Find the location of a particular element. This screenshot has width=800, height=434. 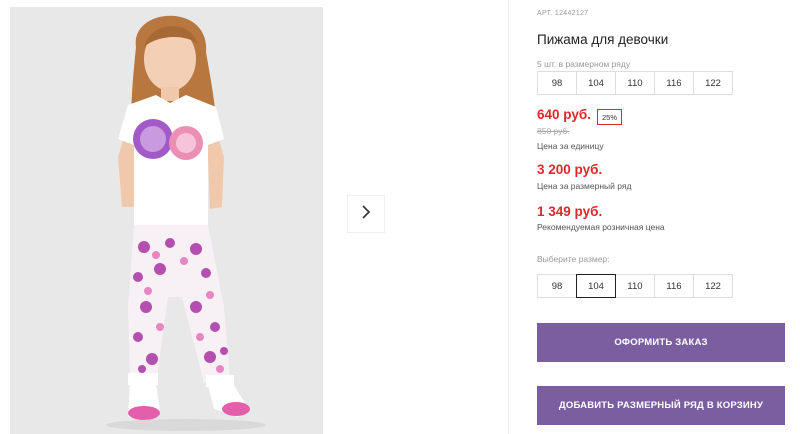

size-row-item: 98 is located at coordinates (557, 83).